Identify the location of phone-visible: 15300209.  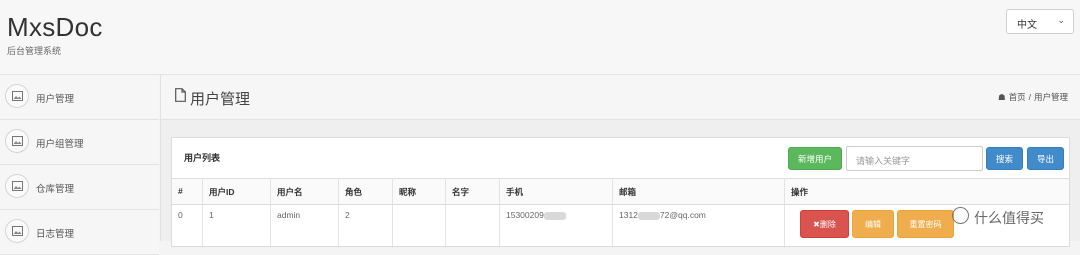
(525, 215).